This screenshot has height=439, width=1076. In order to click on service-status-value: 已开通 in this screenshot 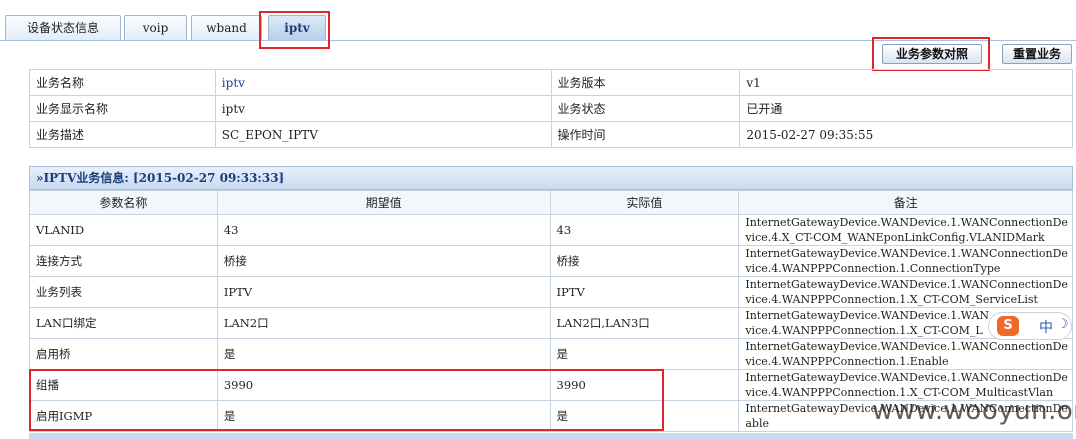, I will do `click(906, 108)`.